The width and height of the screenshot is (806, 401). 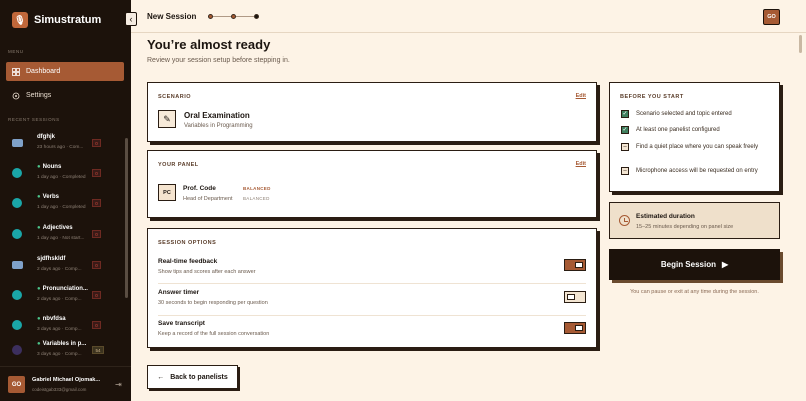 I want to click on scenario-title: Oral Examination, so click(x=217, y=115).